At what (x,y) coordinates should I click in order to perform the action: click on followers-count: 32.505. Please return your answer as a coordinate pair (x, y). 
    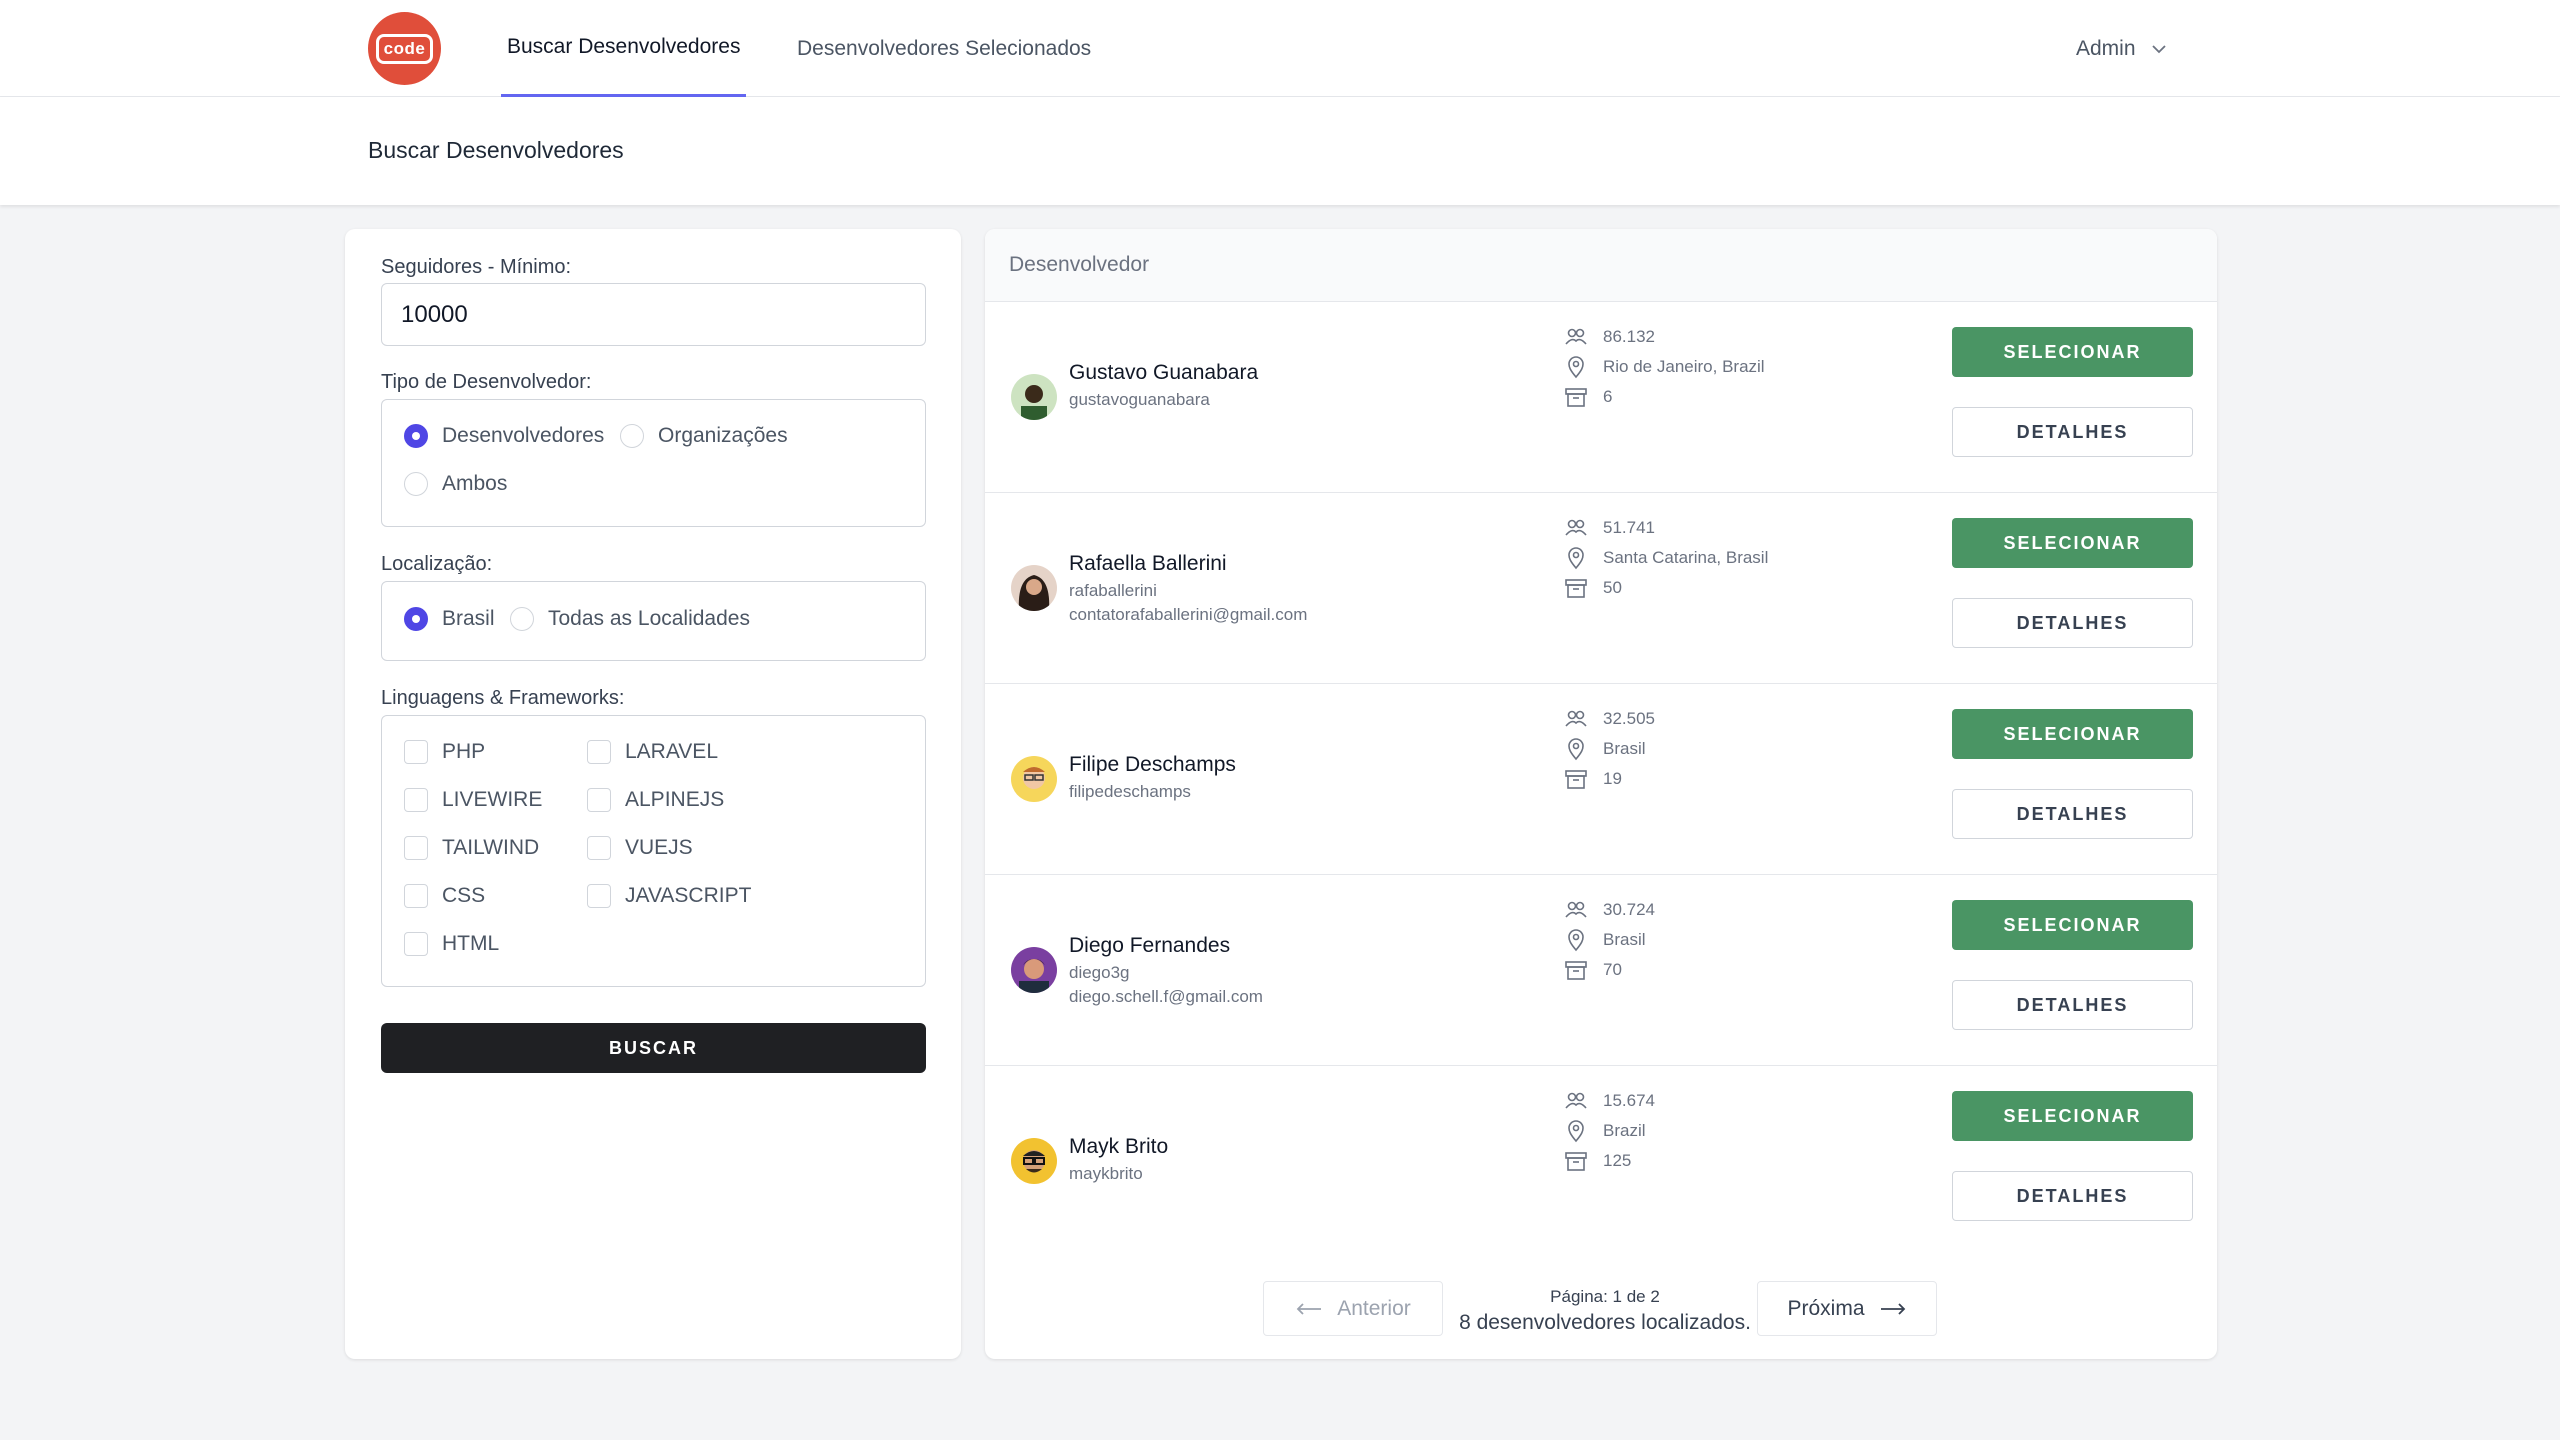
    Looking at the image, I should click on (1629, 718).